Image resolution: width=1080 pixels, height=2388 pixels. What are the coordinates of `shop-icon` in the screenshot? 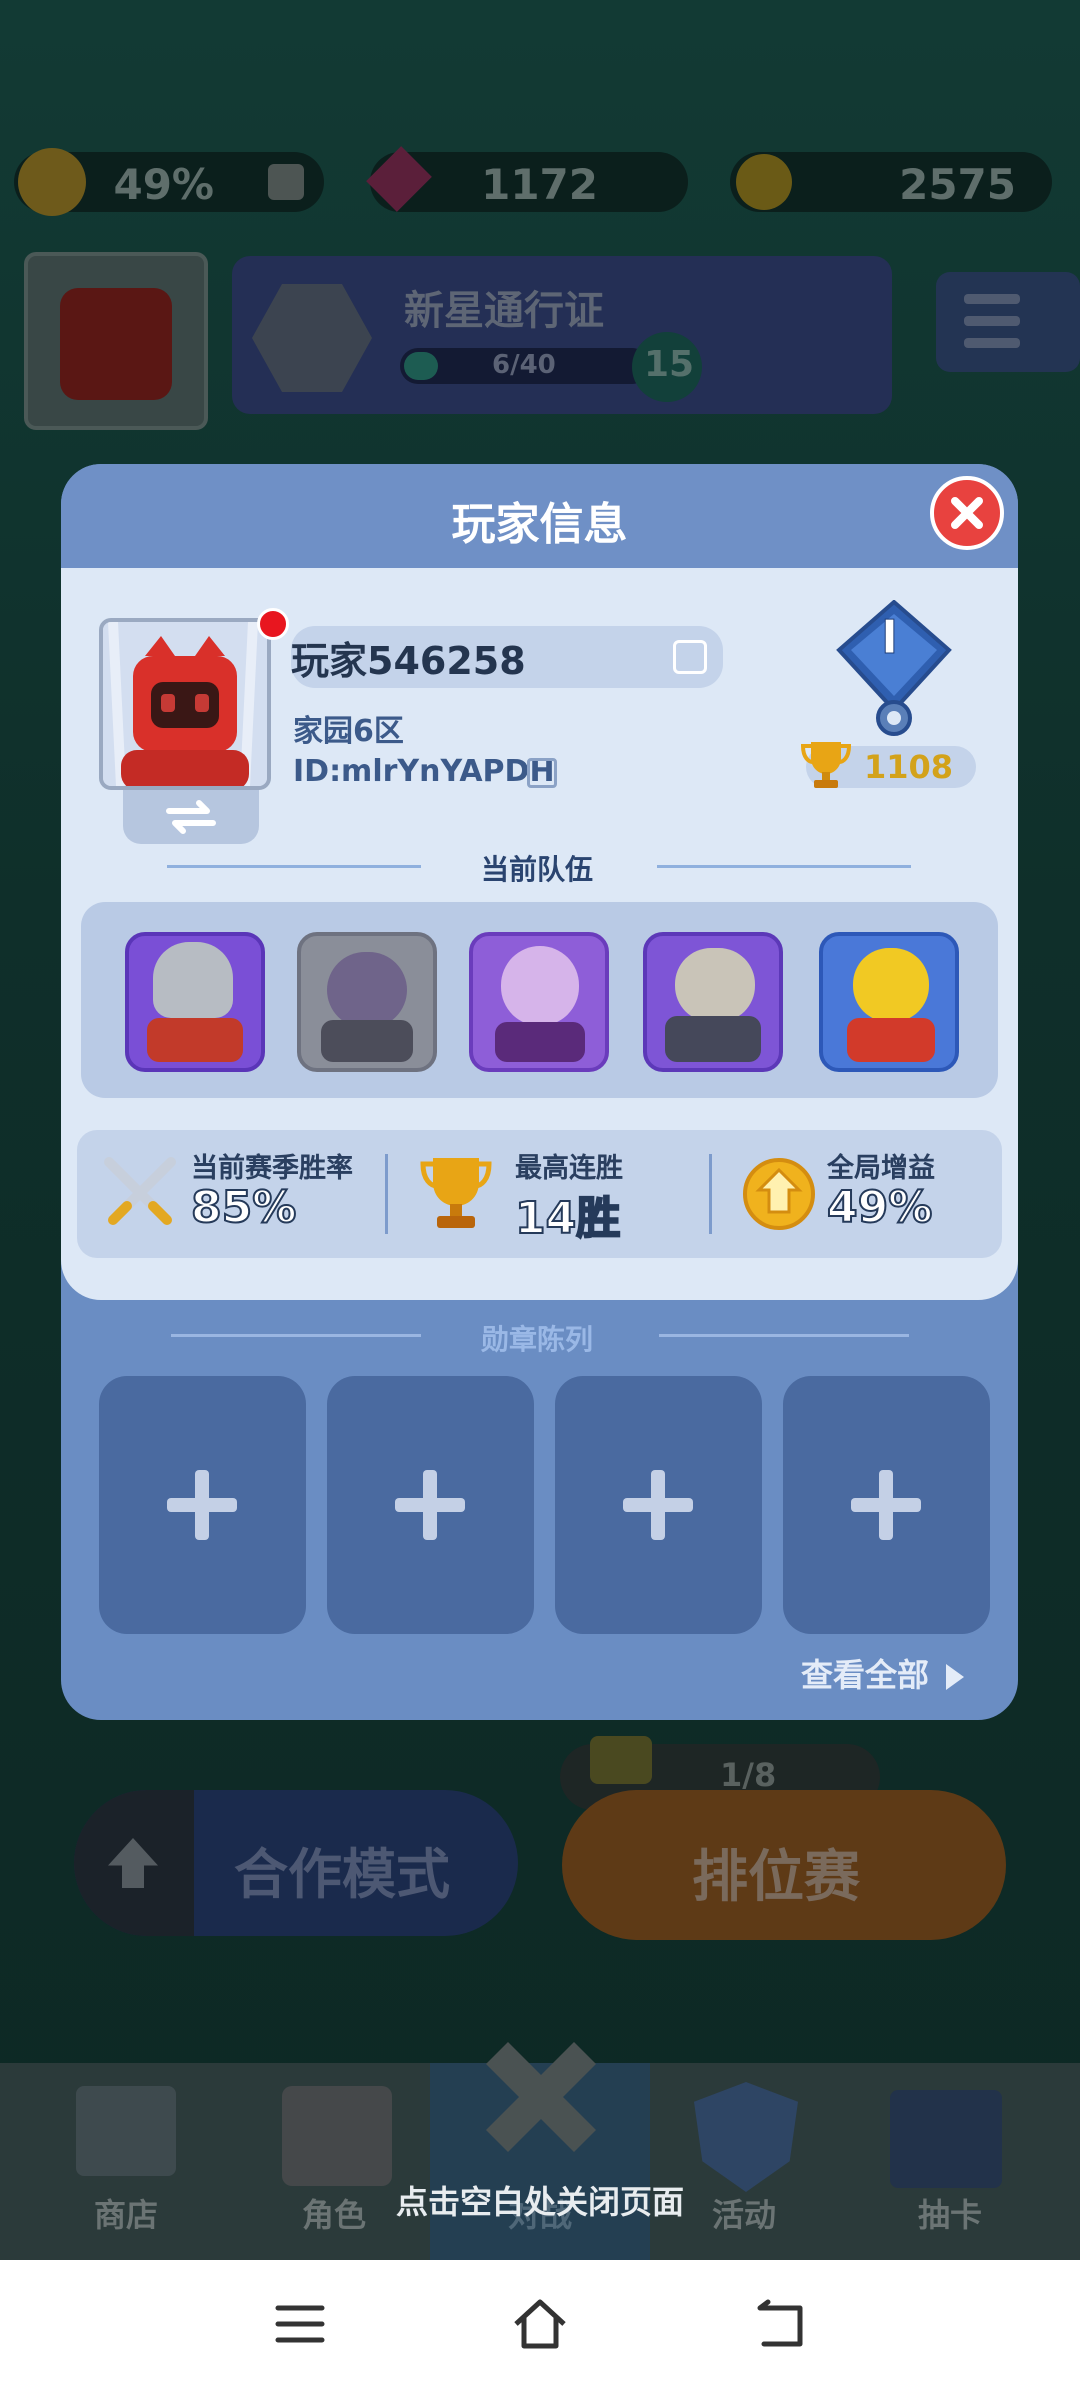 It's located at (126, 2131).